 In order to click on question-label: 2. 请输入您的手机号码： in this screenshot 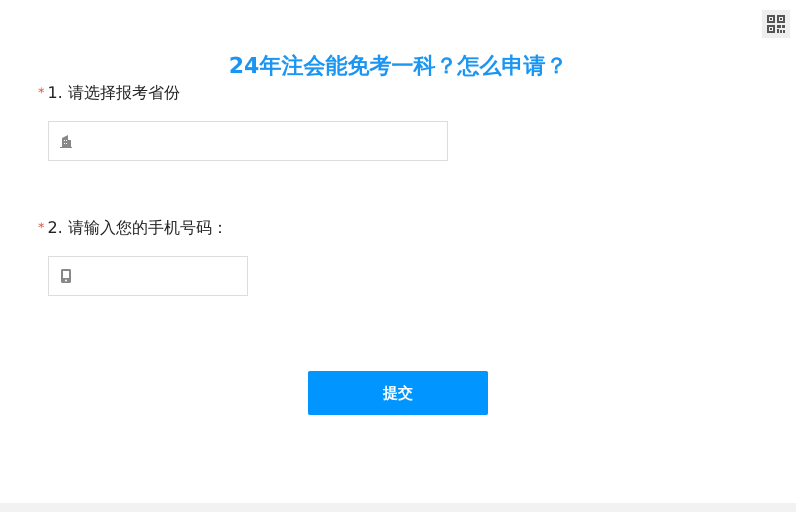, I will do `click(138, 228)`.